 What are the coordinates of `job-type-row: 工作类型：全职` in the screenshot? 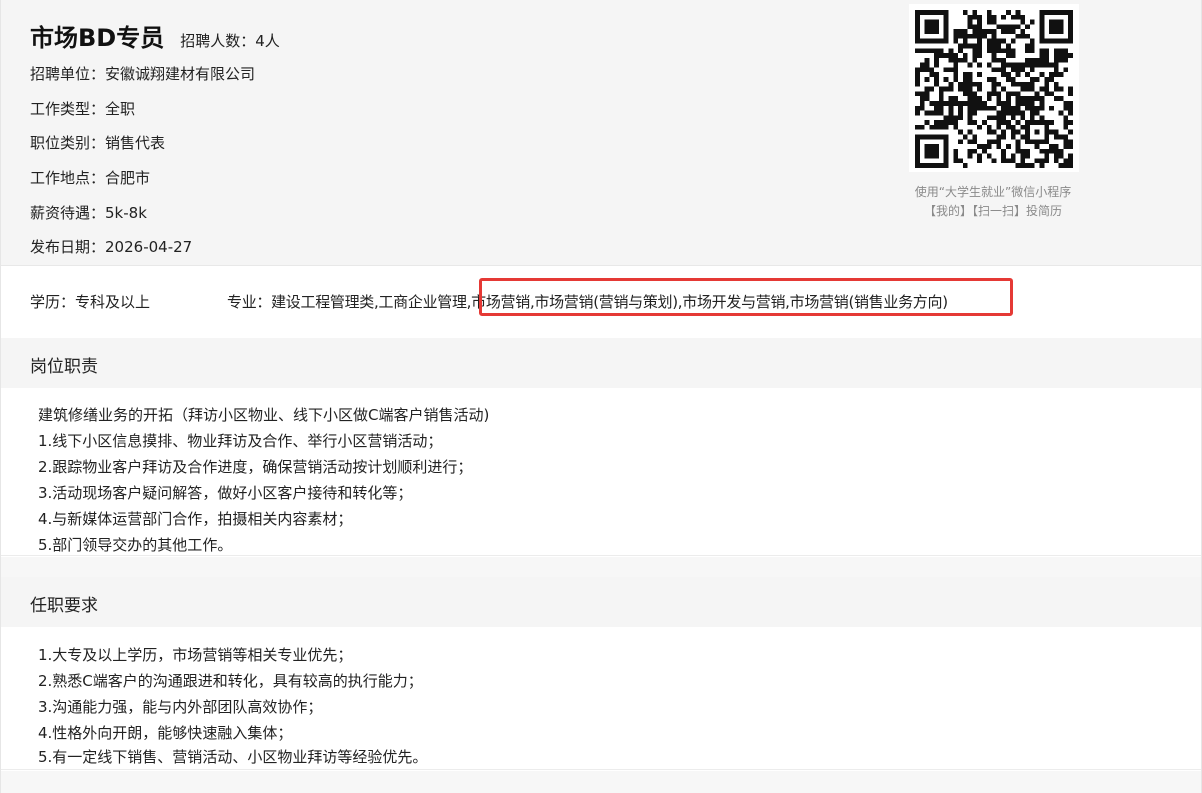 It's located at (142, 116).